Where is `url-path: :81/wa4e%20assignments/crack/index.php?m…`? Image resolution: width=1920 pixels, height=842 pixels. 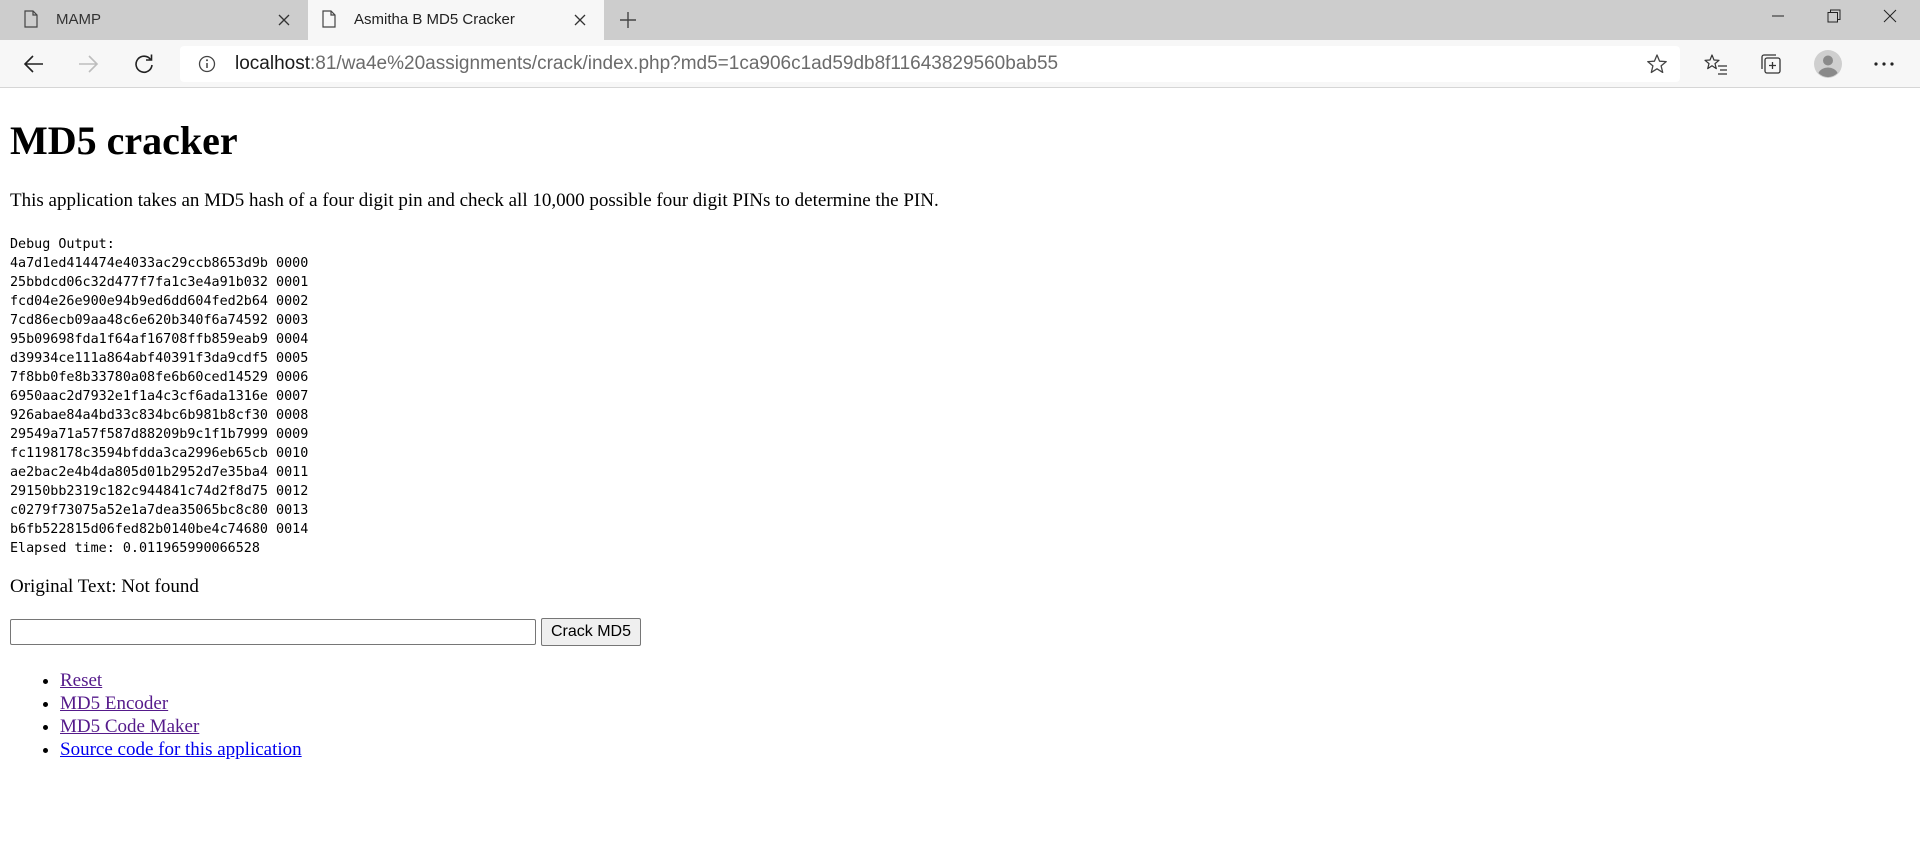
url-path: :81/wa4e%20assignments/crack/index.php?m… is located at coordinates (684, 63).